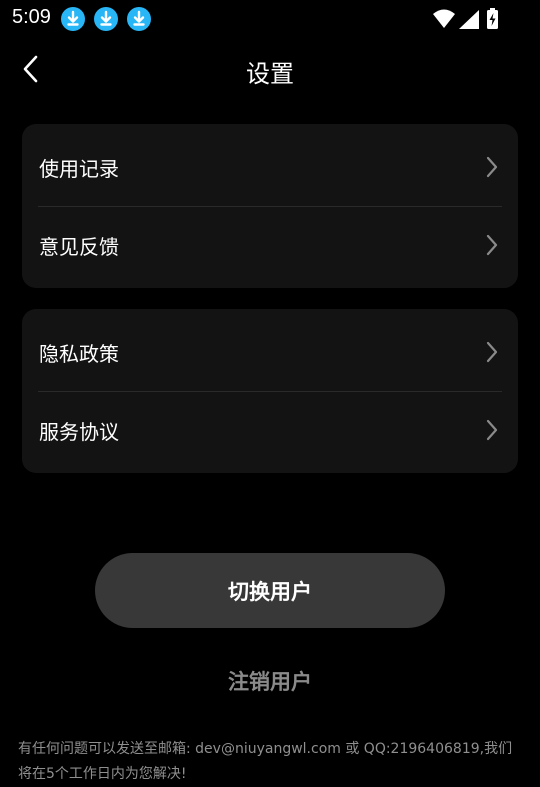  I want to click on switch-user-button: 切换用户, so click(270, 590).